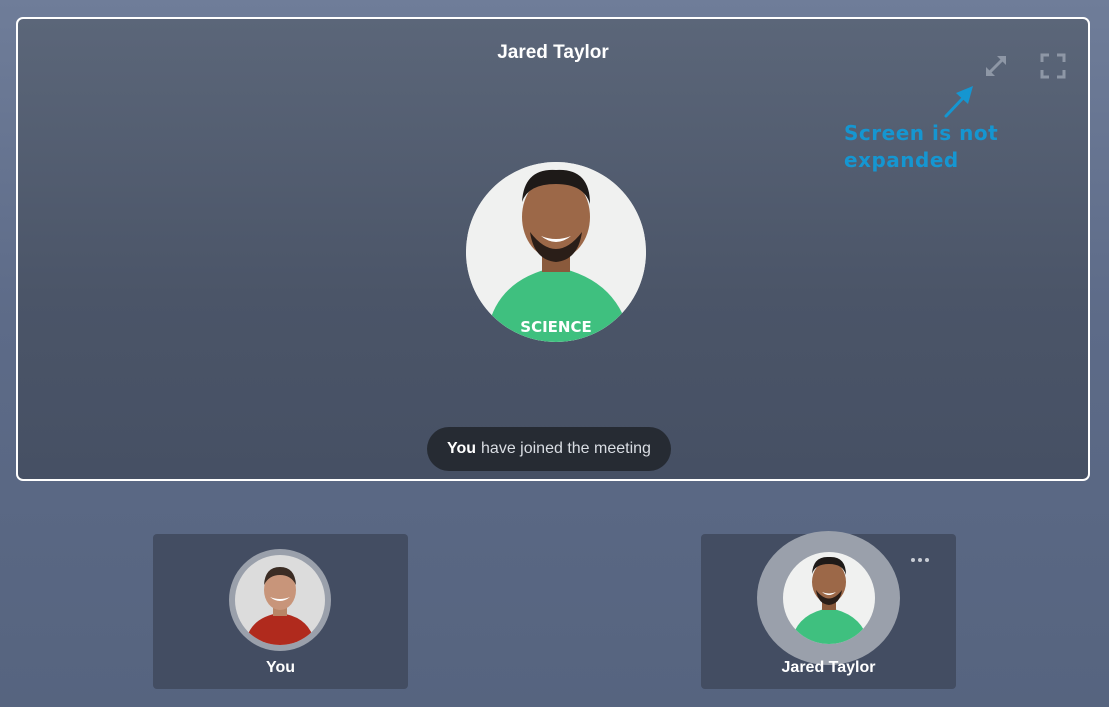 This screenshot has width=1109, height=707. What do you see at coordinates (280, 667) in the screenshot?
I see `tile-participant-name: You` at bounding box center [280, 667].